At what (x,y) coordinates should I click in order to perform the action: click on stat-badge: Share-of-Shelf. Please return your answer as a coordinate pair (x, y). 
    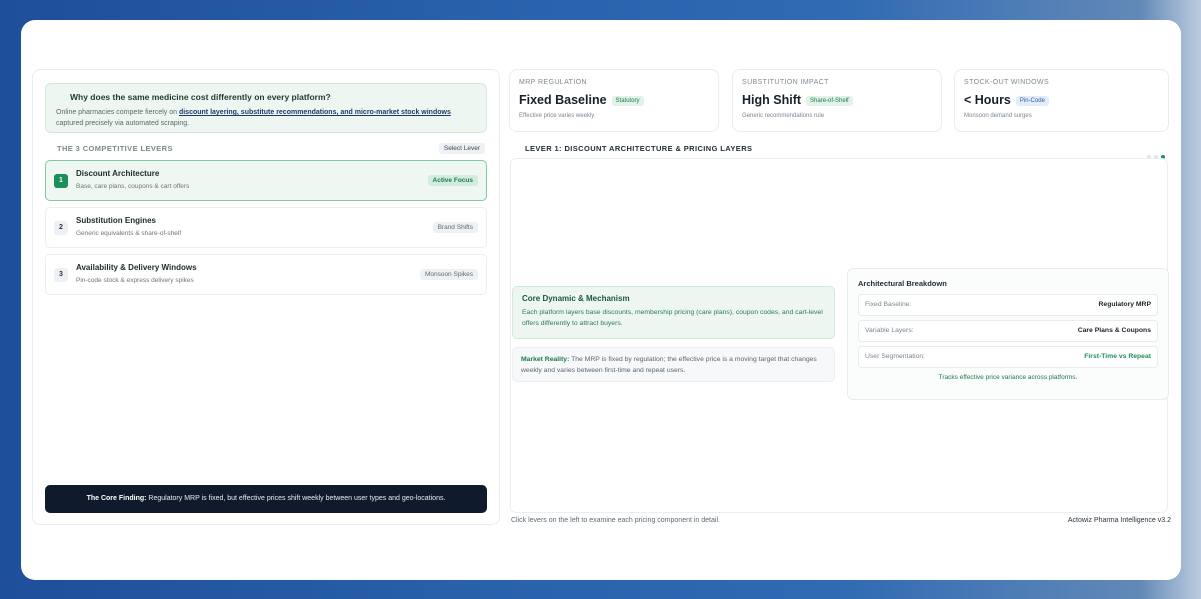
    Looking at the image, I should click on (829, 101).